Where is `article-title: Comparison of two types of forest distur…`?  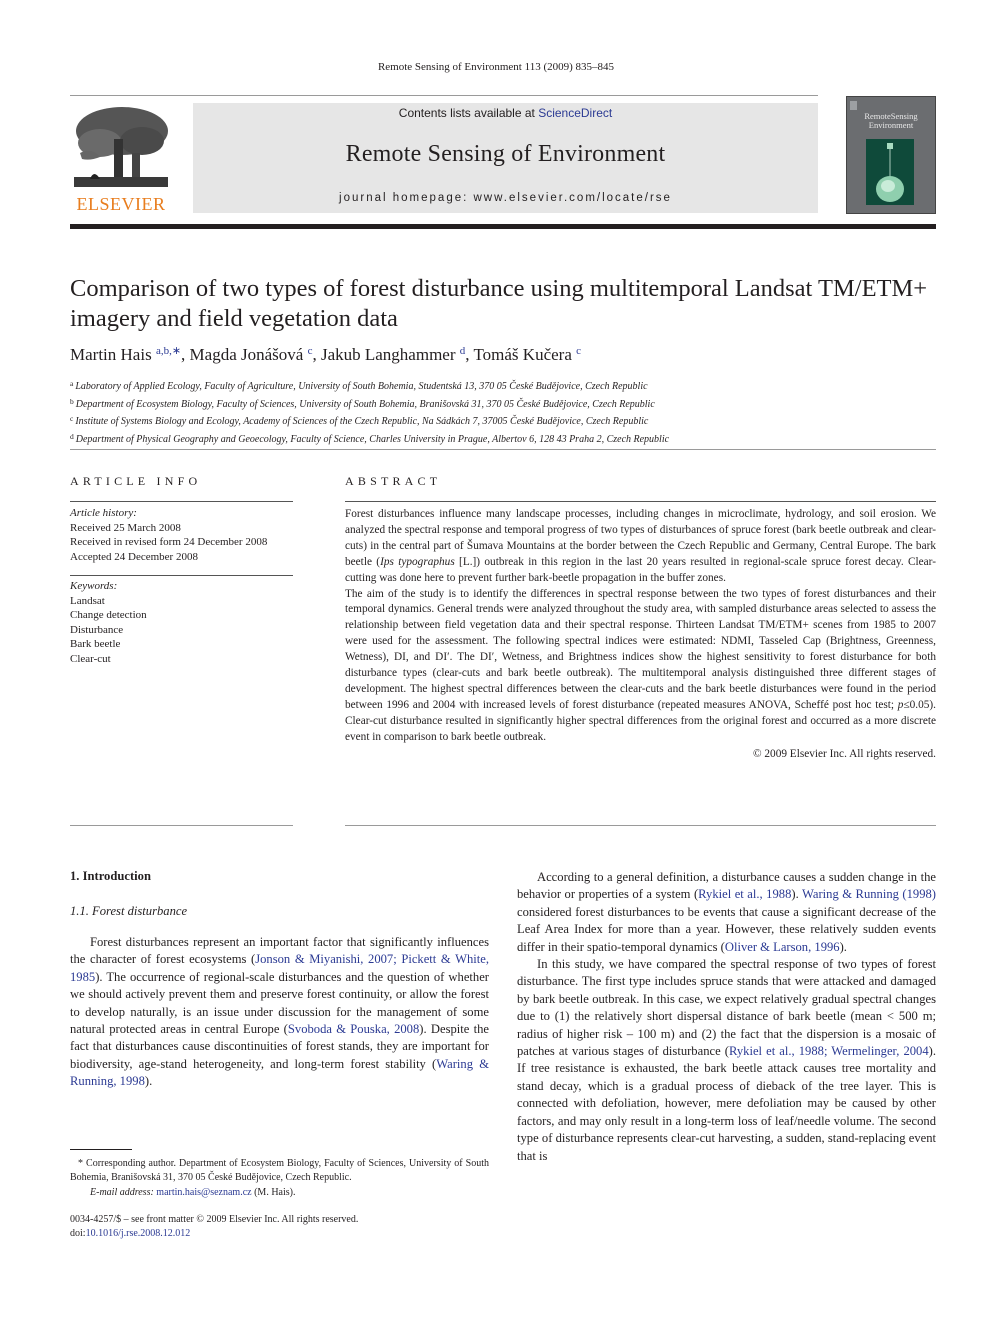 article-title: Comparison of two types of forest distur… is located at coordinates (499, 303).